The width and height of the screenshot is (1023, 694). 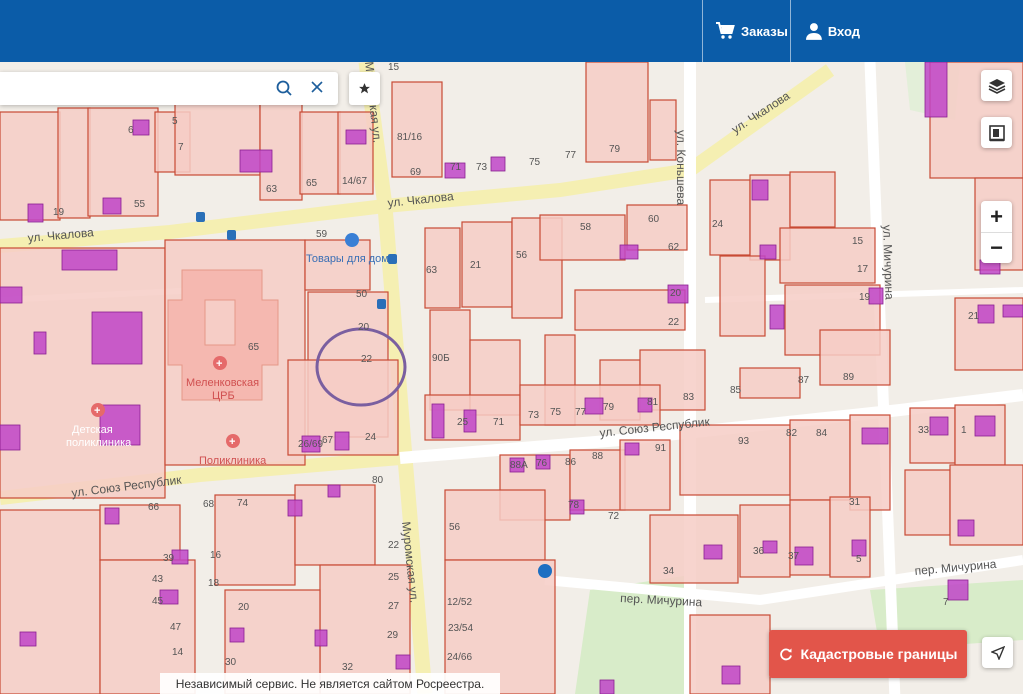 I want to click on house-number-label: 27, so click(x=394, y=606).